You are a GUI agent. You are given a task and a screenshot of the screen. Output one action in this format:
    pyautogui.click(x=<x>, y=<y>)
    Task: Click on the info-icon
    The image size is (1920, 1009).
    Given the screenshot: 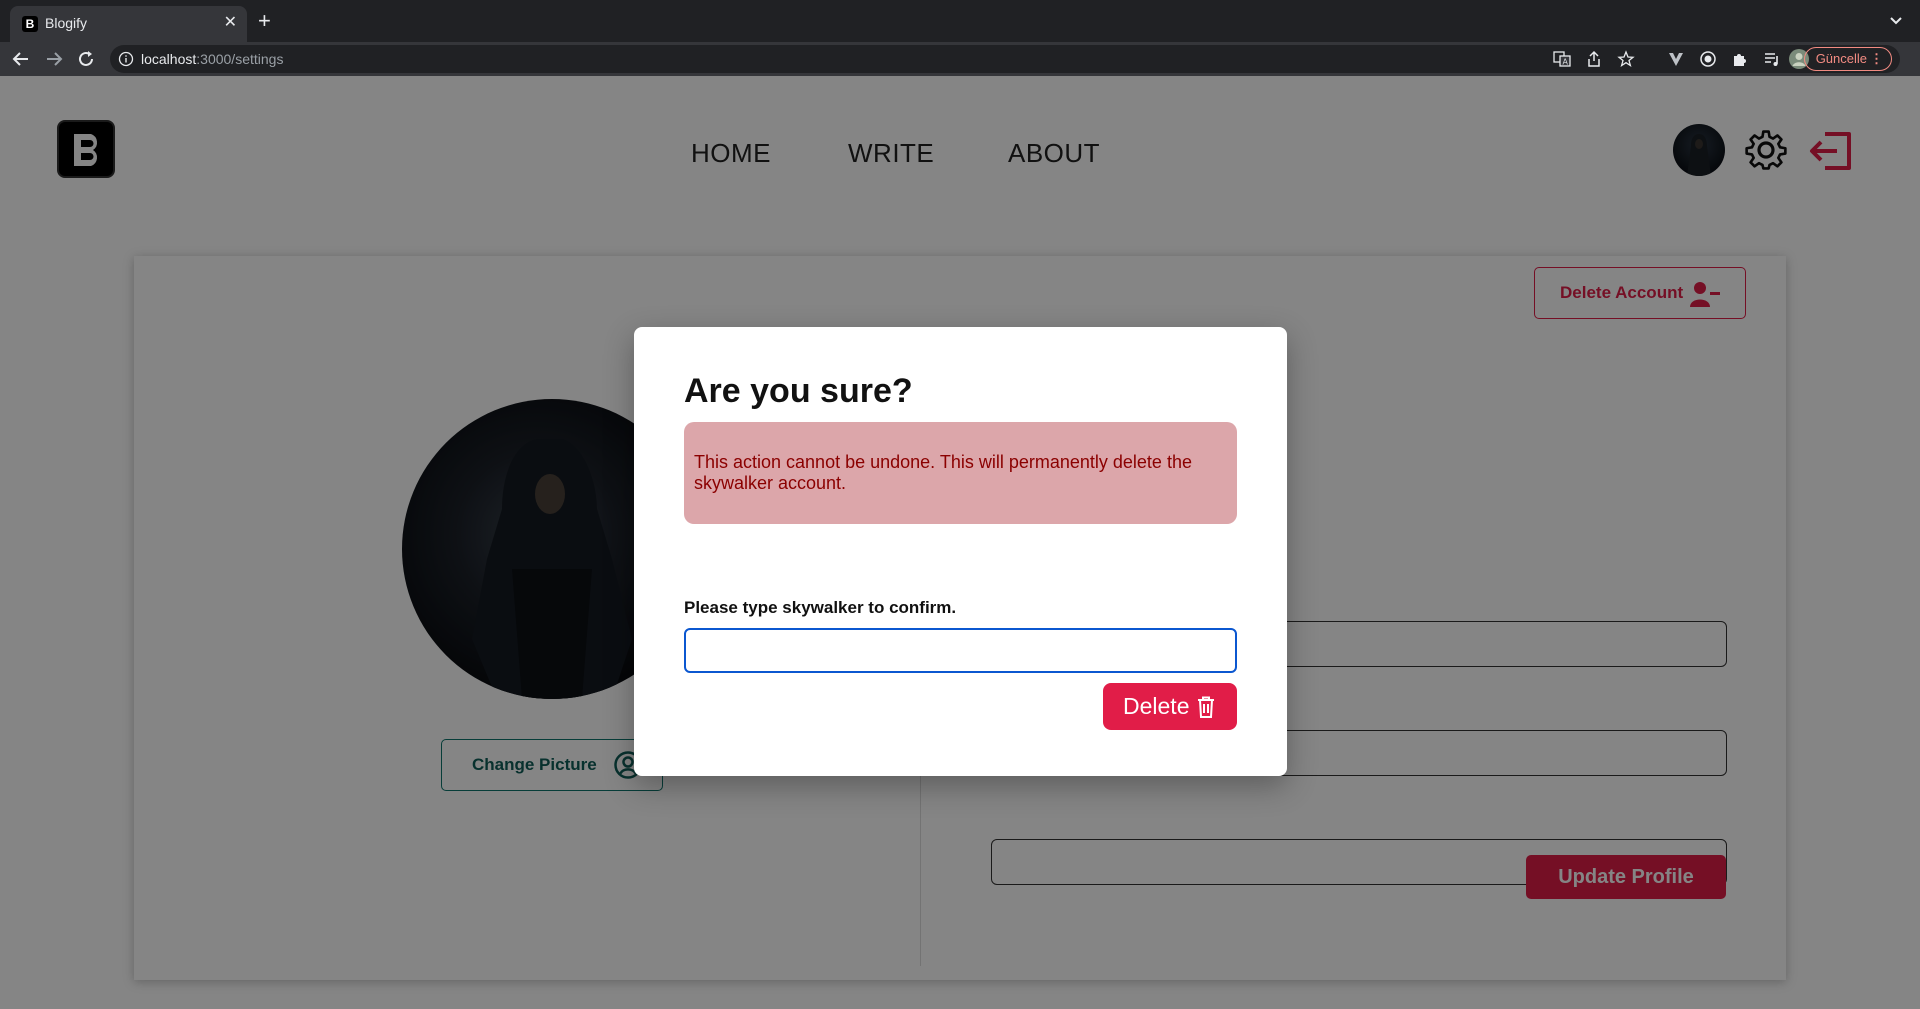 What is the action you would take?
    pyautogui.click(x=126, y=59)
    